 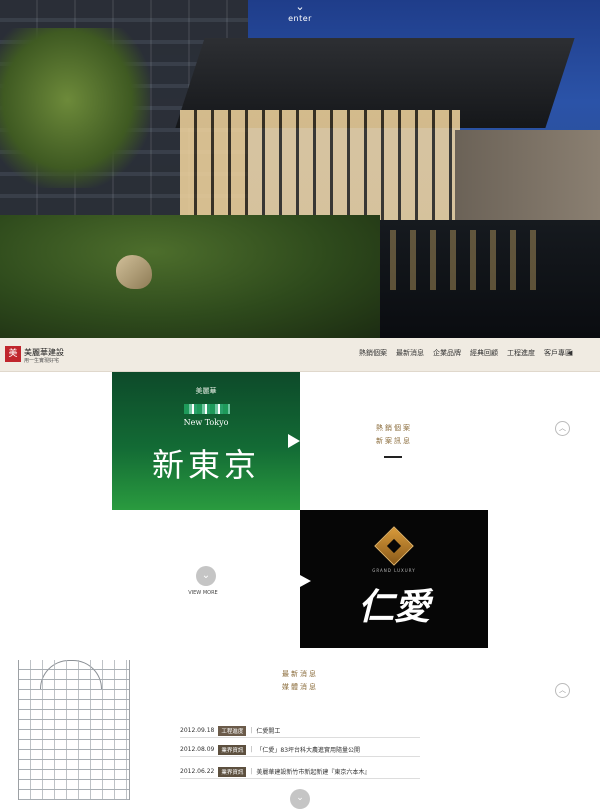 I want to click on nav-menu: 熱銷個案 最新消息 企業品牌 經典回顧 工程進度 客戶專區, so click(x=465, y=353).